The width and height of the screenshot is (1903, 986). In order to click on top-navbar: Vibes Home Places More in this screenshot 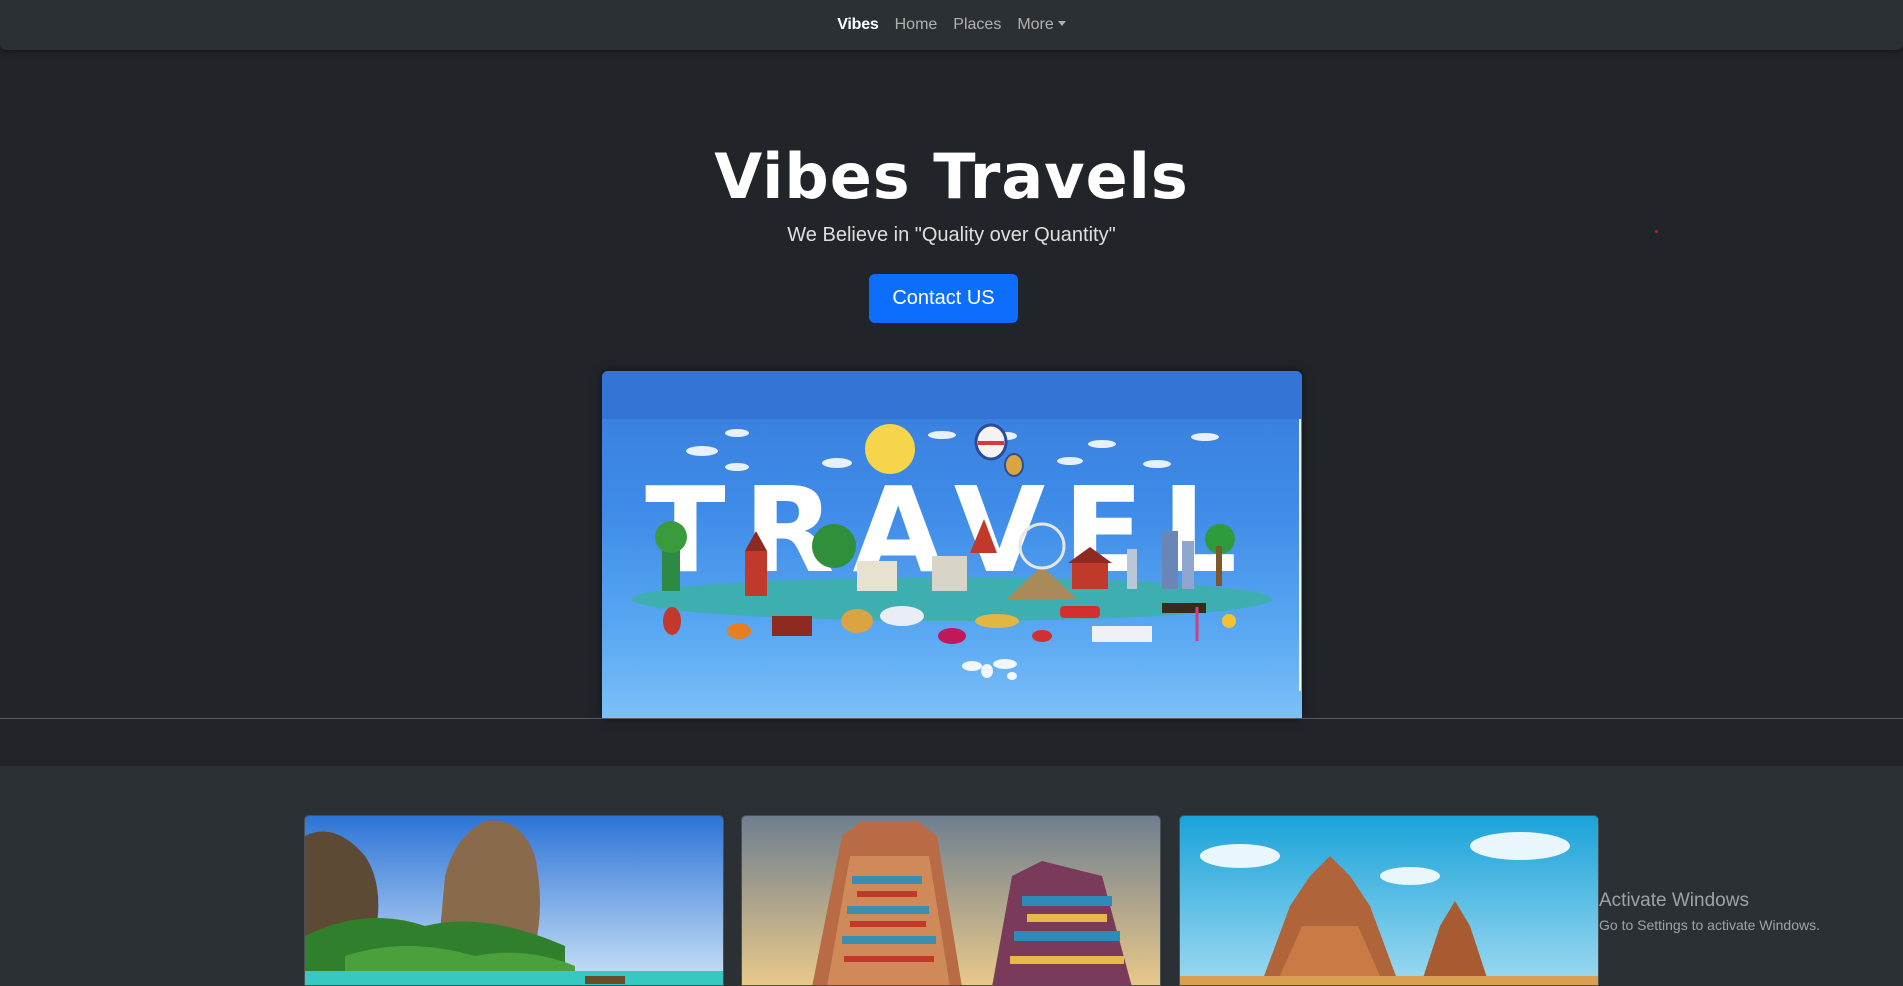, I will do `click(951, 25)`.